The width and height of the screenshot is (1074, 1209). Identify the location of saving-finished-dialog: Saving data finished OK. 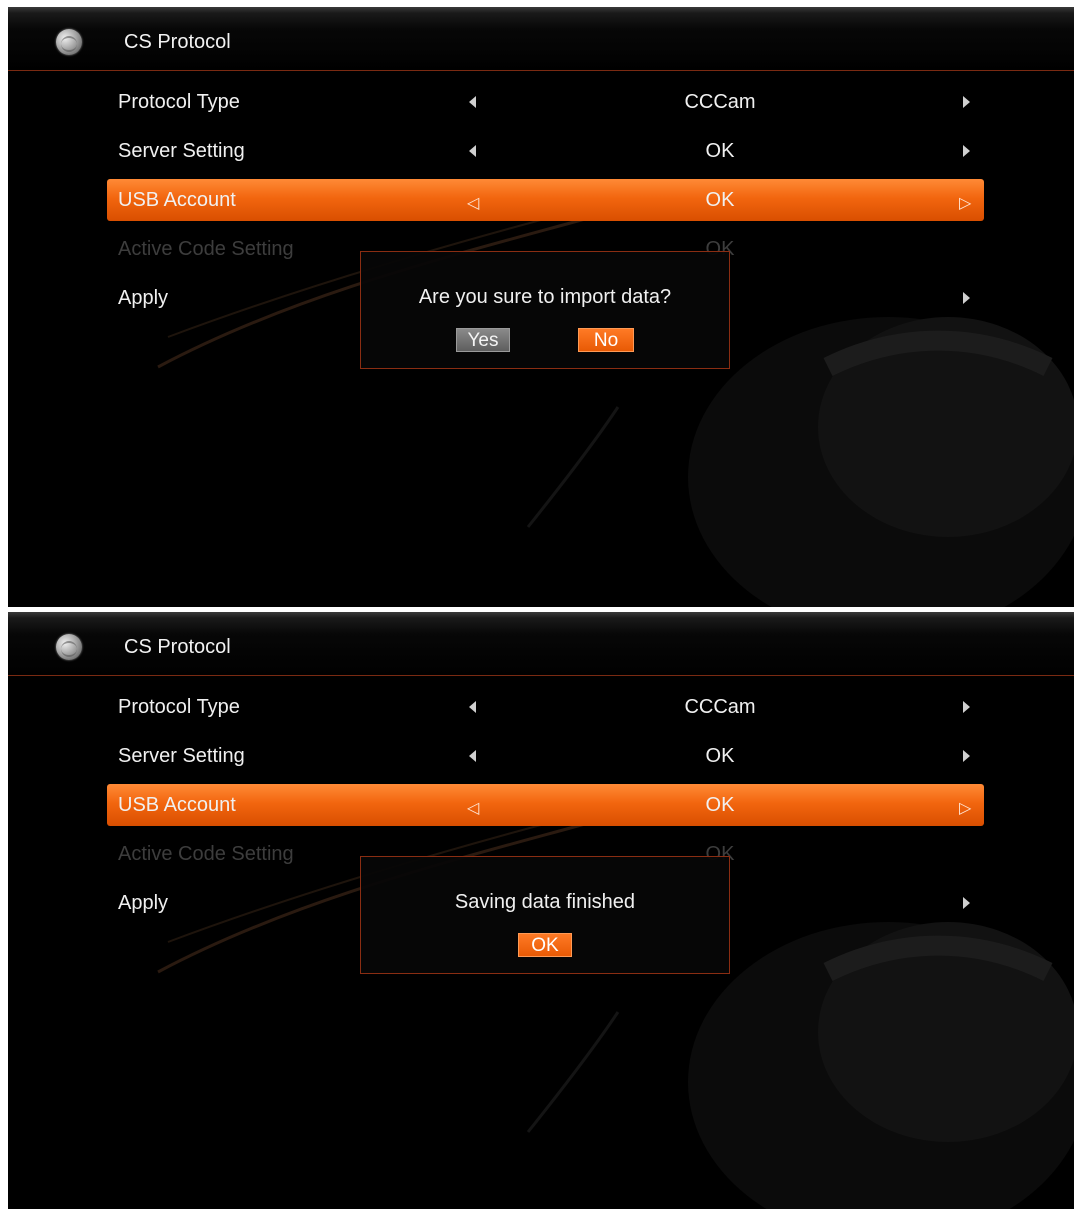
(545, 915).